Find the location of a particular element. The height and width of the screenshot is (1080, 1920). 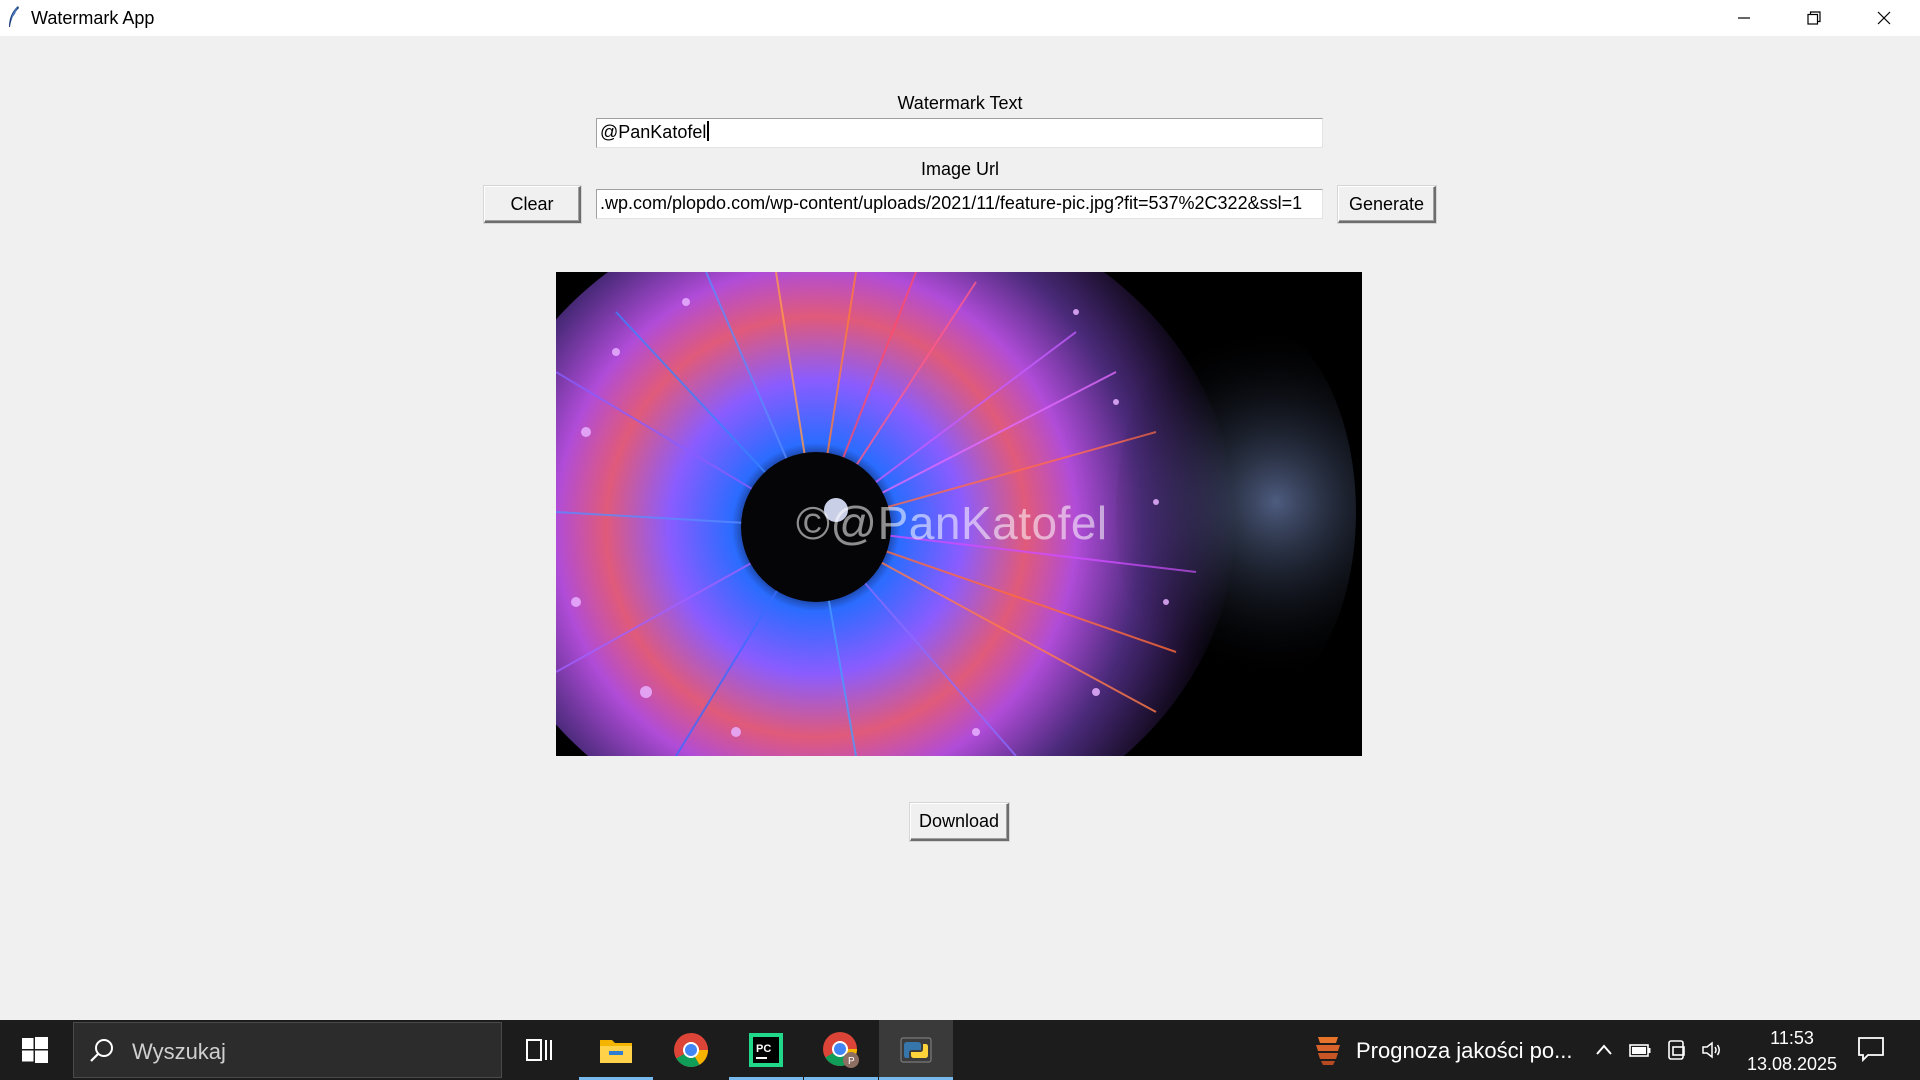

clear-button: Clear is located at coordinates (532, 204).